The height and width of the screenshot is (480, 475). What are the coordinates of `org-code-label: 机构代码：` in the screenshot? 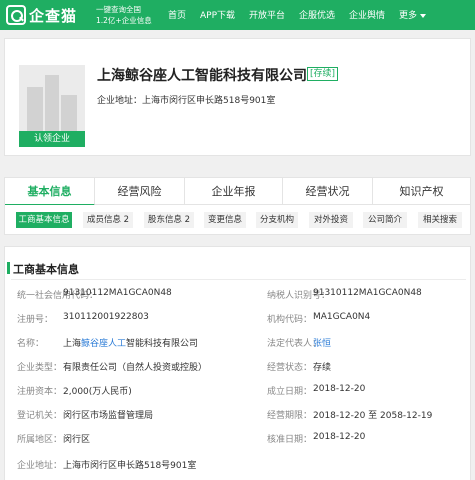 It's located at (290, 320).